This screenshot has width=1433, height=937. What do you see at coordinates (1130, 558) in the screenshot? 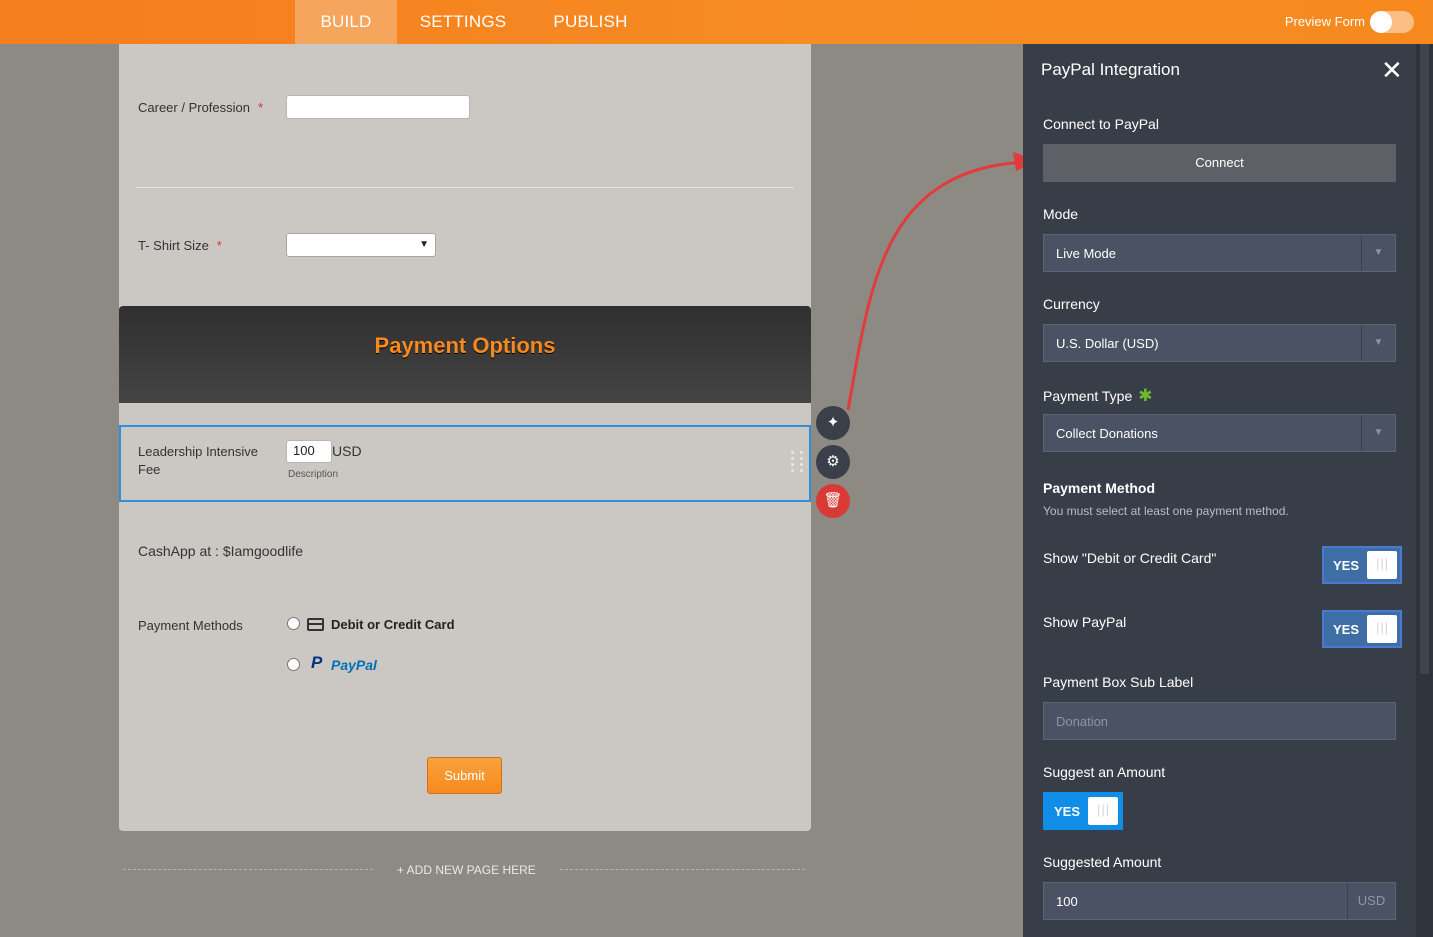
I see `show-card-label: Show "Debit or Credit Card"` at bounding box center [1130, 558].